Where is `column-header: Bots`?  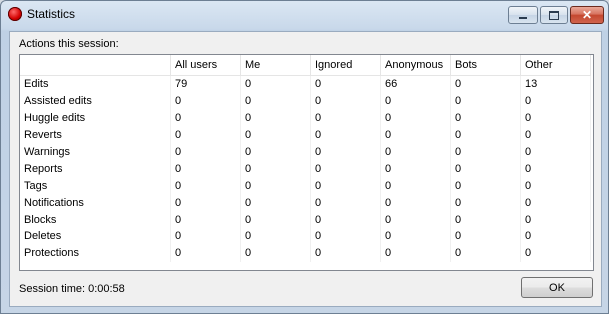 column-header: Bots is located at coordinates (485, 65).